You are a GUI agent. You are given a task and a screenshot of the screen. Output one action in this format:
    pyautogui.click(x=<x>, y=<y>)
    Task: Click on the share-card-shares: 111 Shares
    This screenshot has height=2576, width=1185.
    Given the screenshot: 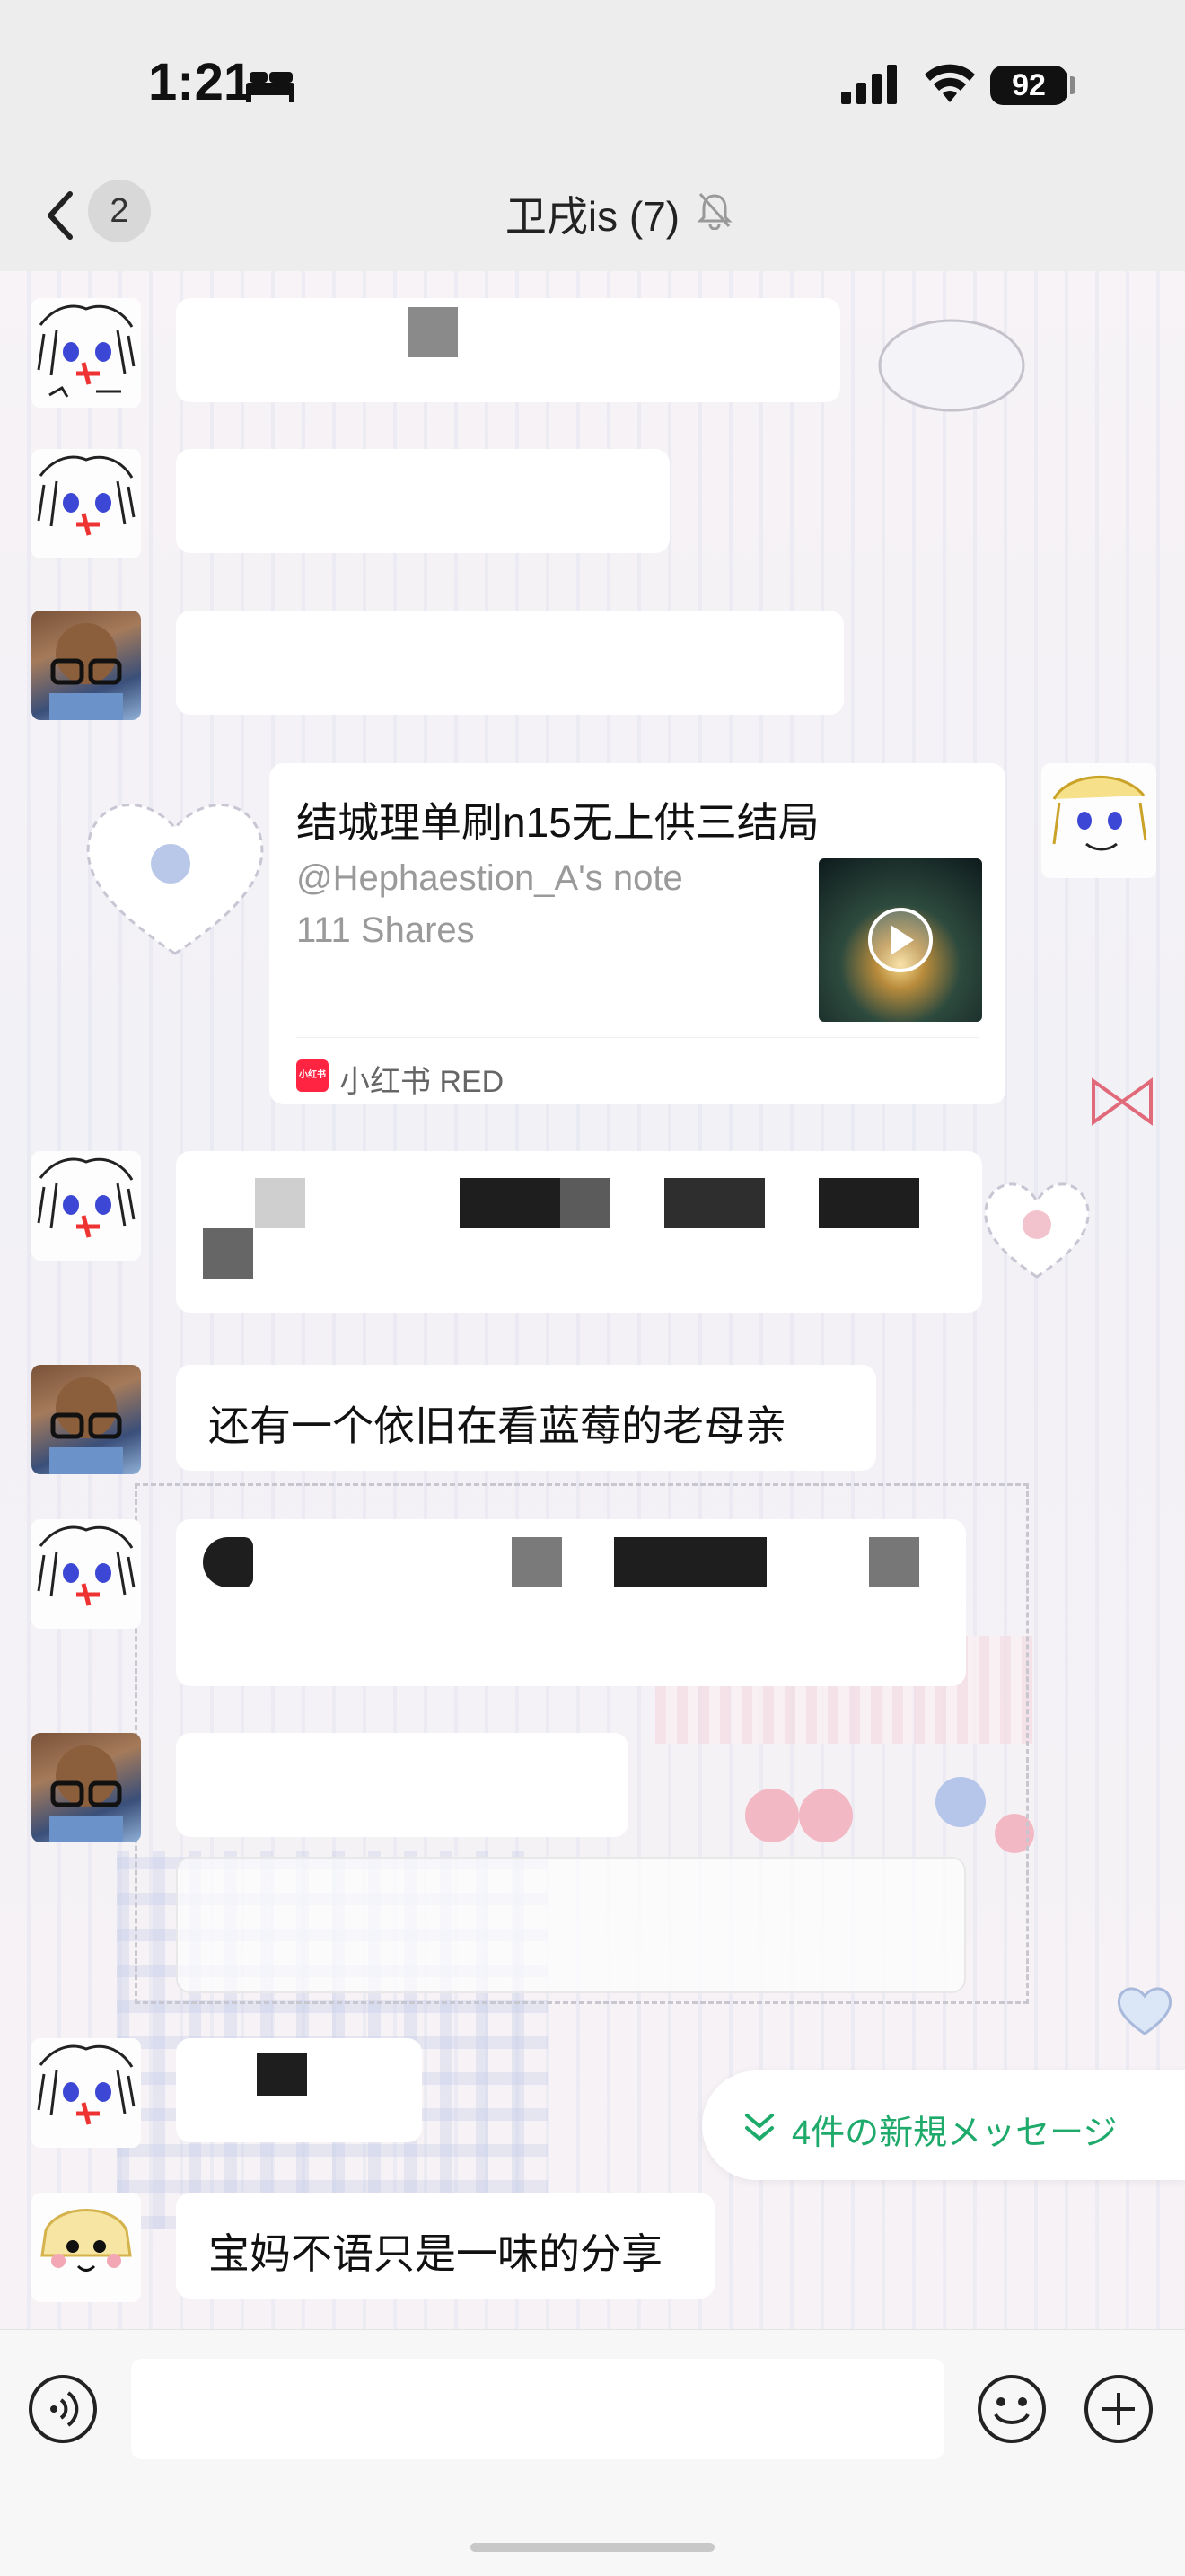 What is the action you would take?
    pyautogui.click(x=385, y=930)
    